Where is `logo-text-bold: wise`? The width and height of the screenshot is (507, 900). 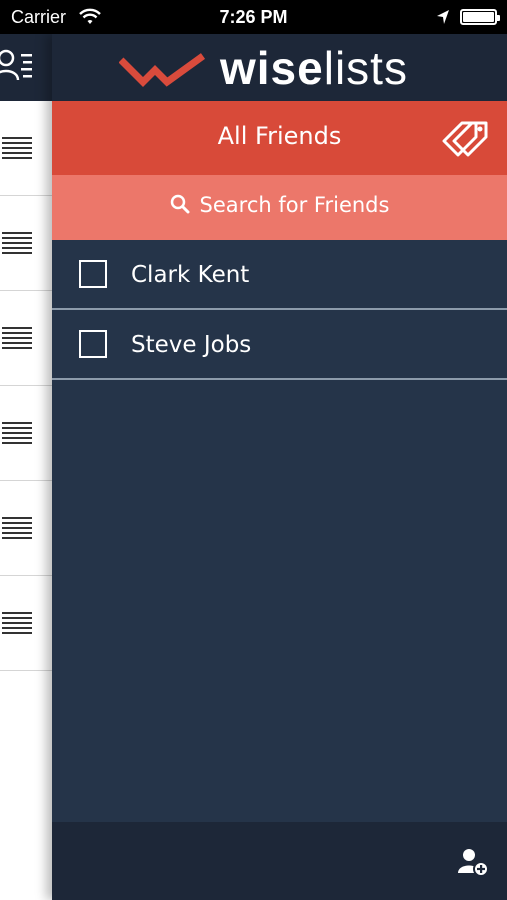 logo-text-bold: wise is located at coordinates (272, 68).